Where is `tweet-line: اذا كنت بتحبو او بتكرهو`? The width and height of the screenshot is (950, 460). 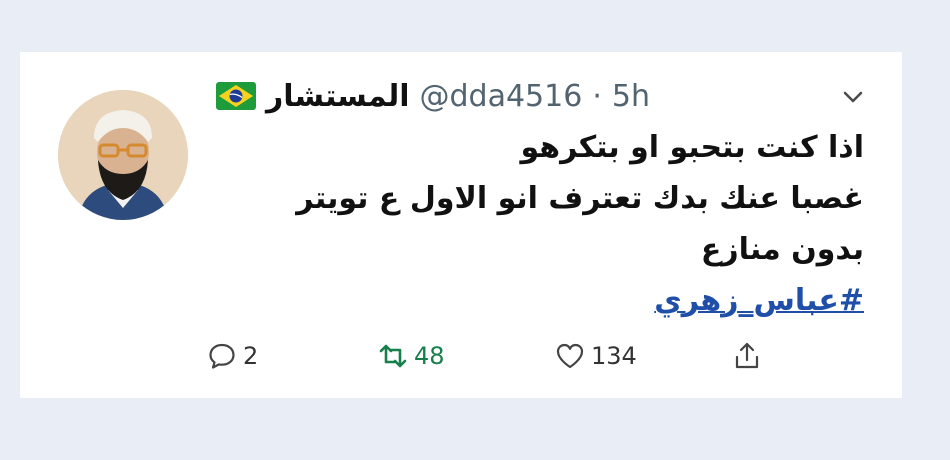
tweet-line: اذا كنت بتحبو او بتكرهو is located at coordinates (692, 147).